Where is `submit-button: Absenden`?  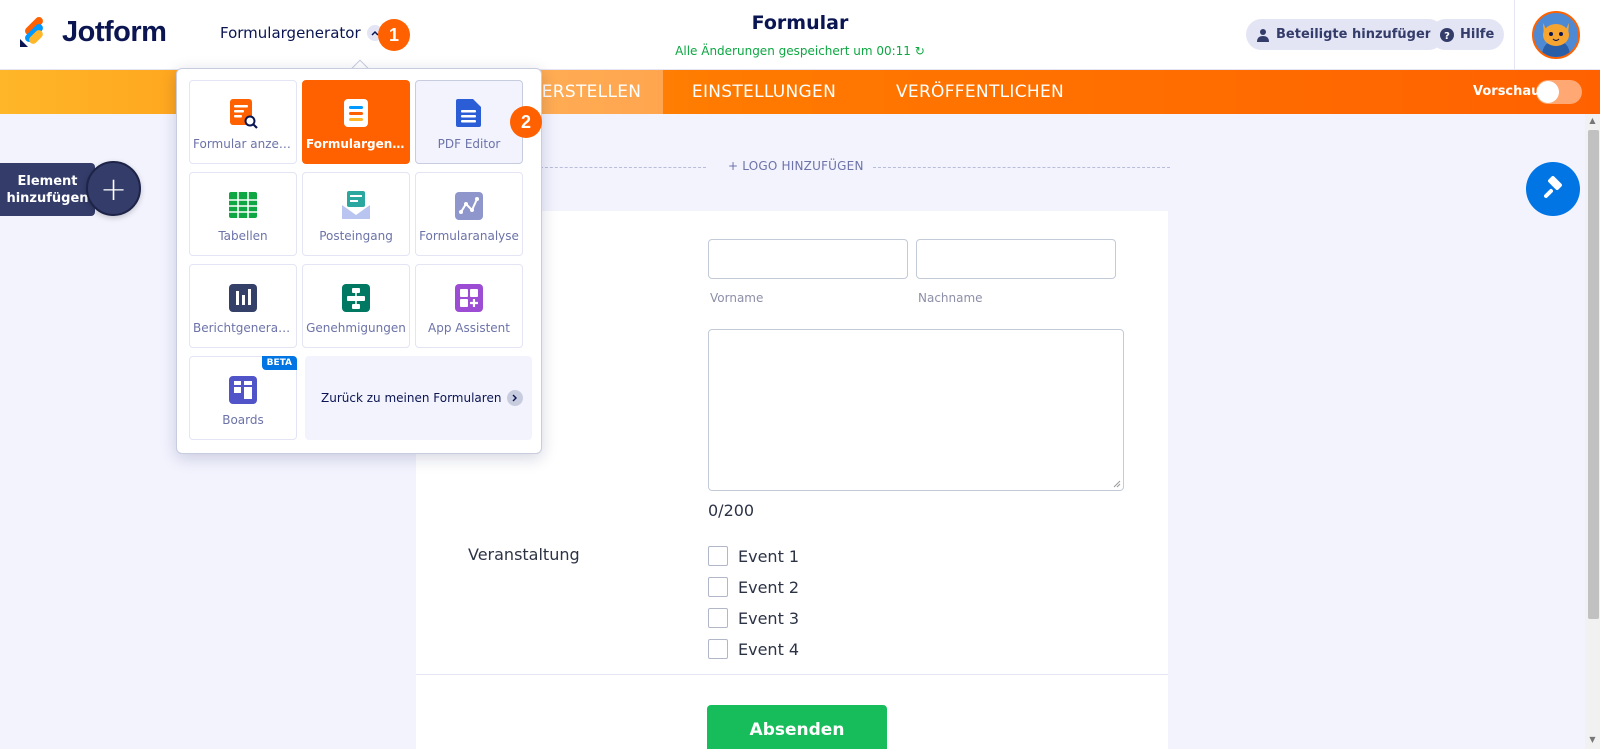 submit-button: Absenden is located at coordinates (797, 727).